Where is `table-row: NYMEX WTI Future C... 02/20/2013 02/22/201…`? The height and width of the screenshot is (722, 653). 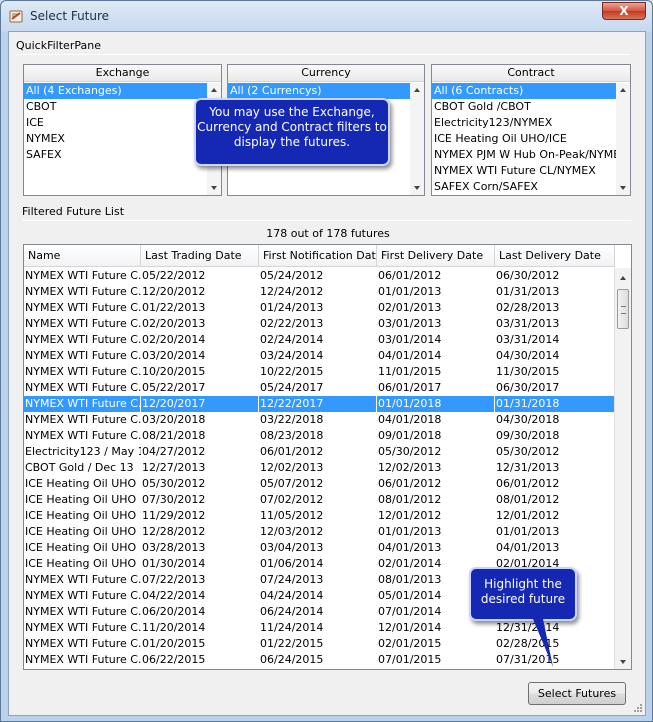
table-row: NYMEX WTI Future C... 02/20/2013 02/22/201… is located at coordinates (319, 324).